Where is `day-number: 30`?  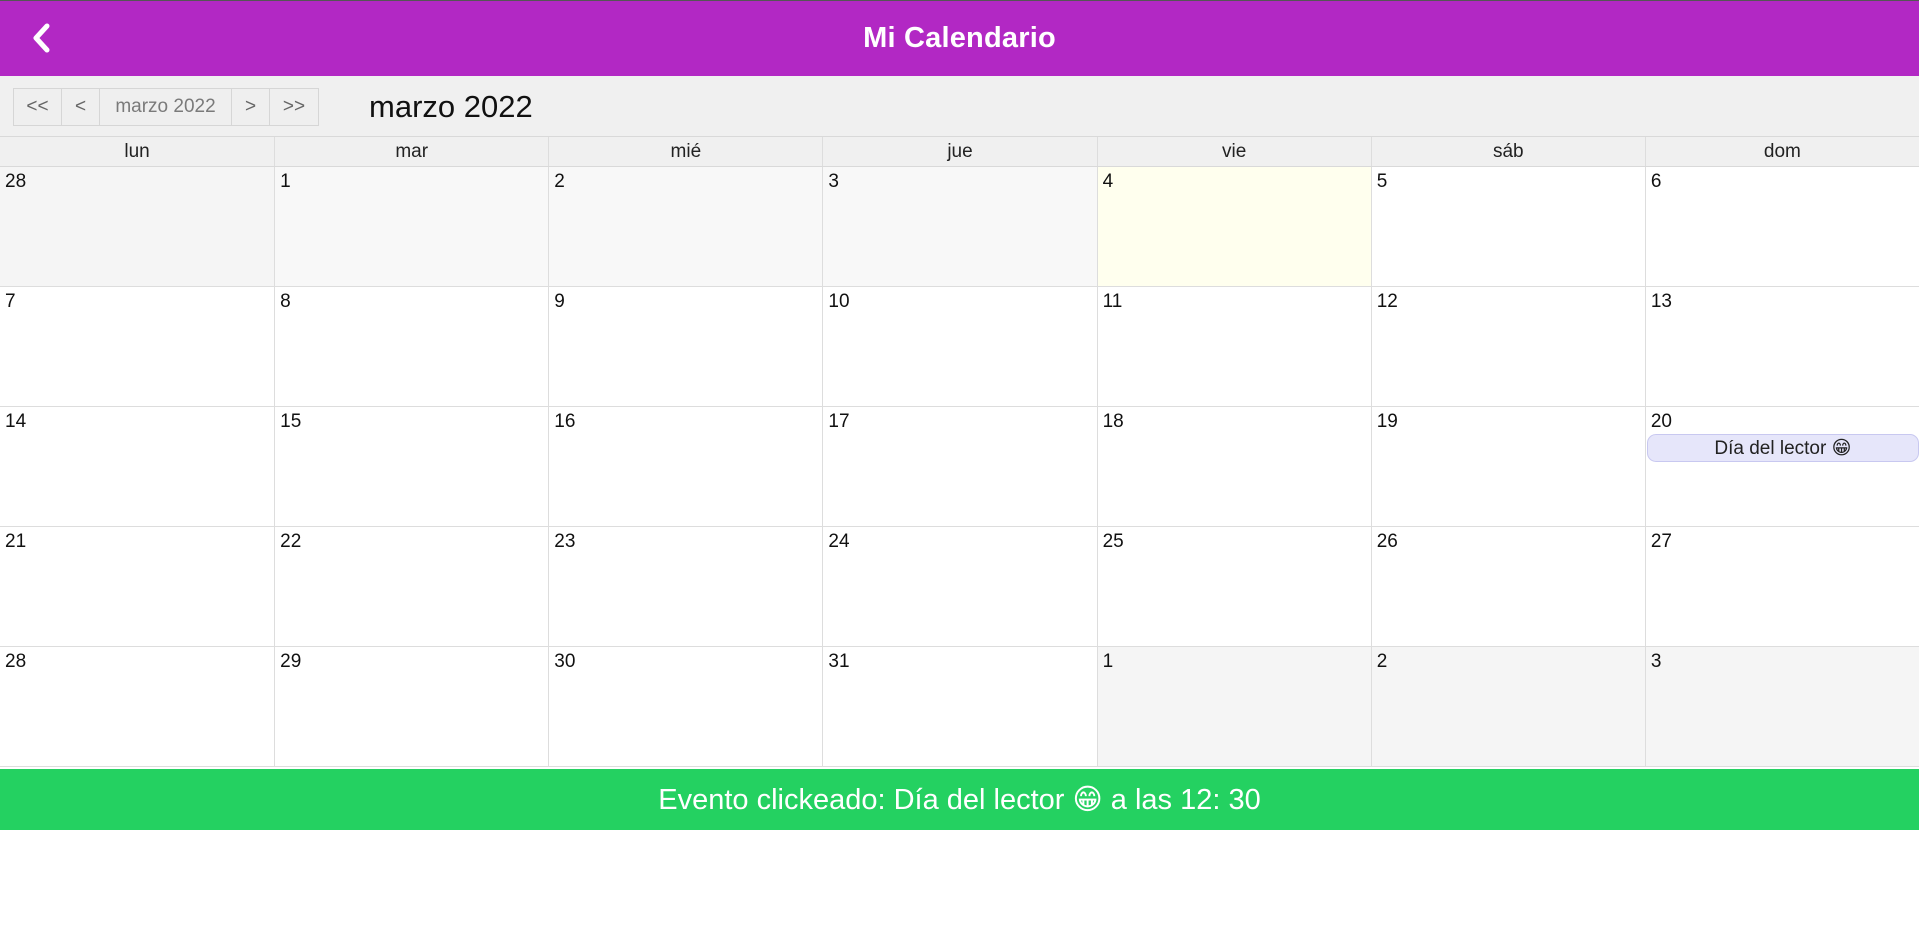
day-number: 30 is located at coordinates (564, 662).